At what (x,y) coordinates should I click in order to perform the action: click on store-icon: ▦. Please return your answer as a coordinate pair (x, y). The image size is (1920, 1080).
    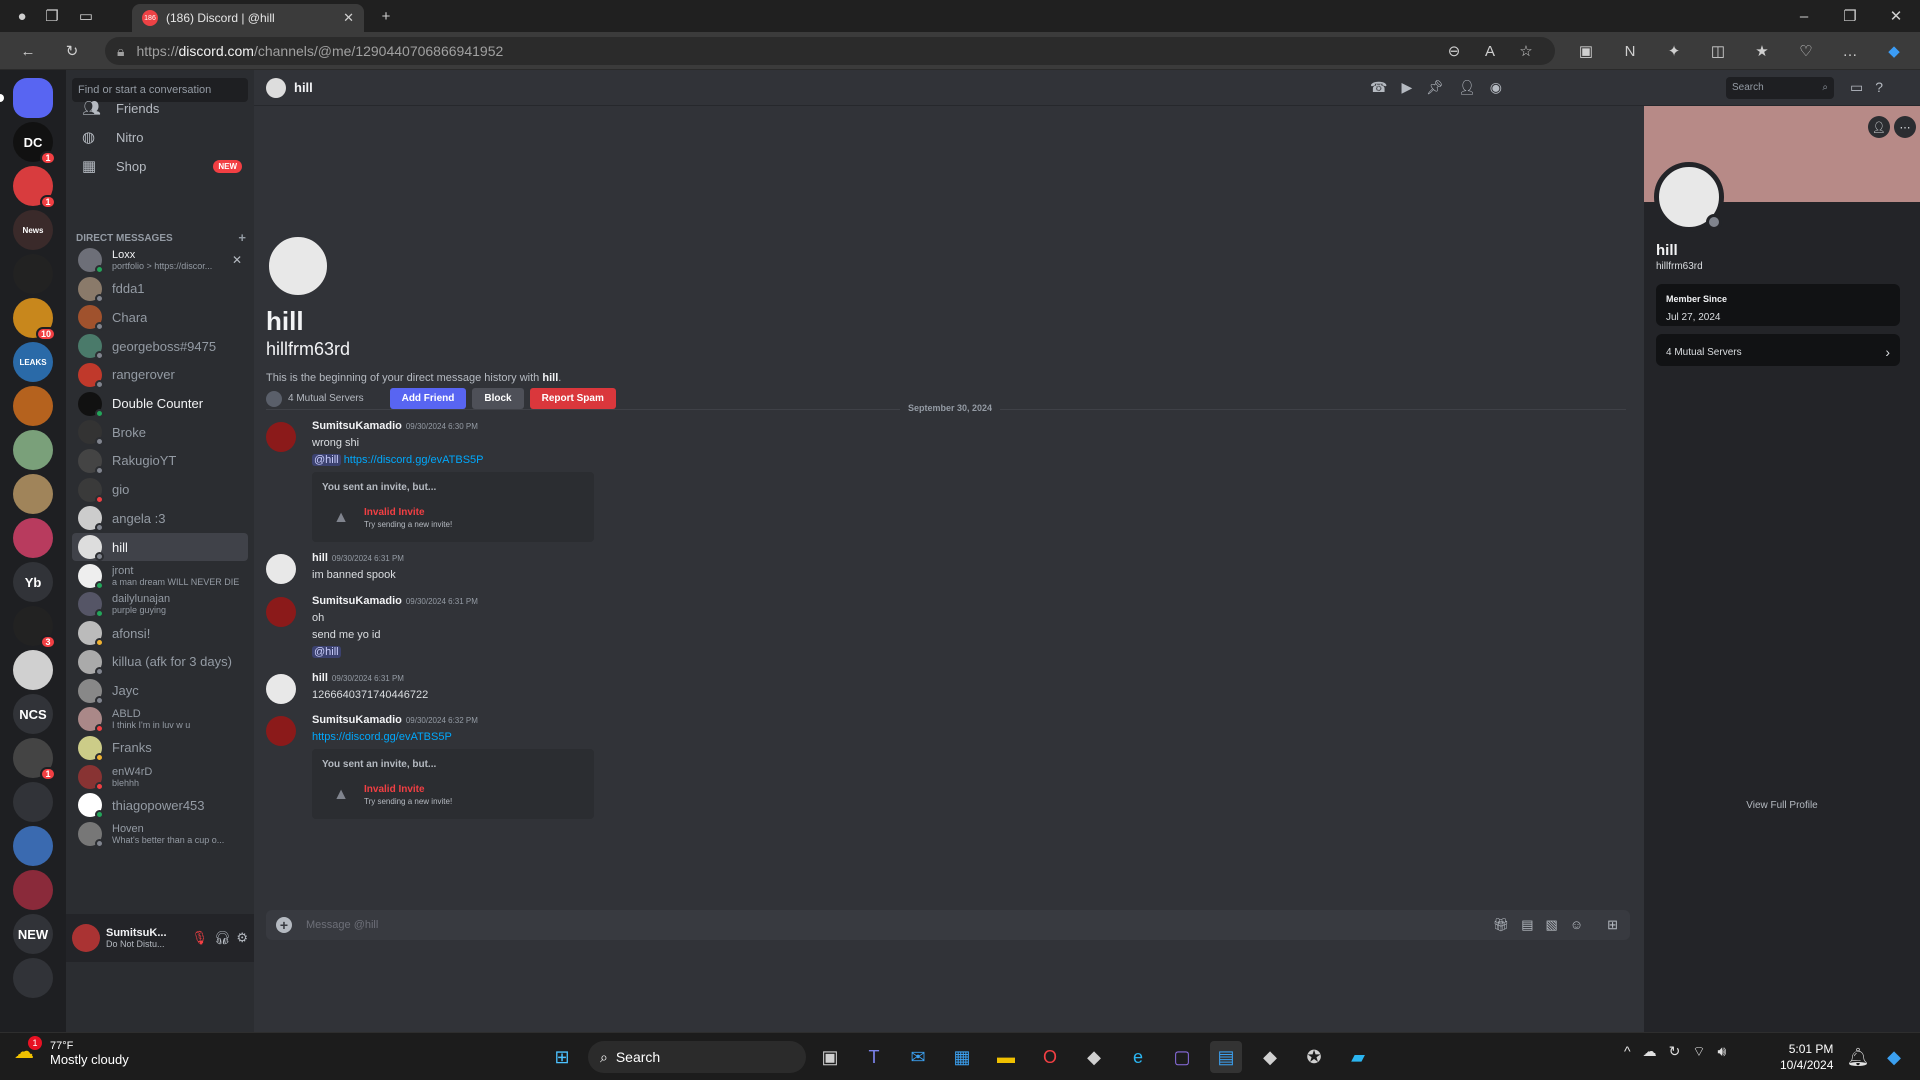
    Looking at the image, I should click on (962, 1057).